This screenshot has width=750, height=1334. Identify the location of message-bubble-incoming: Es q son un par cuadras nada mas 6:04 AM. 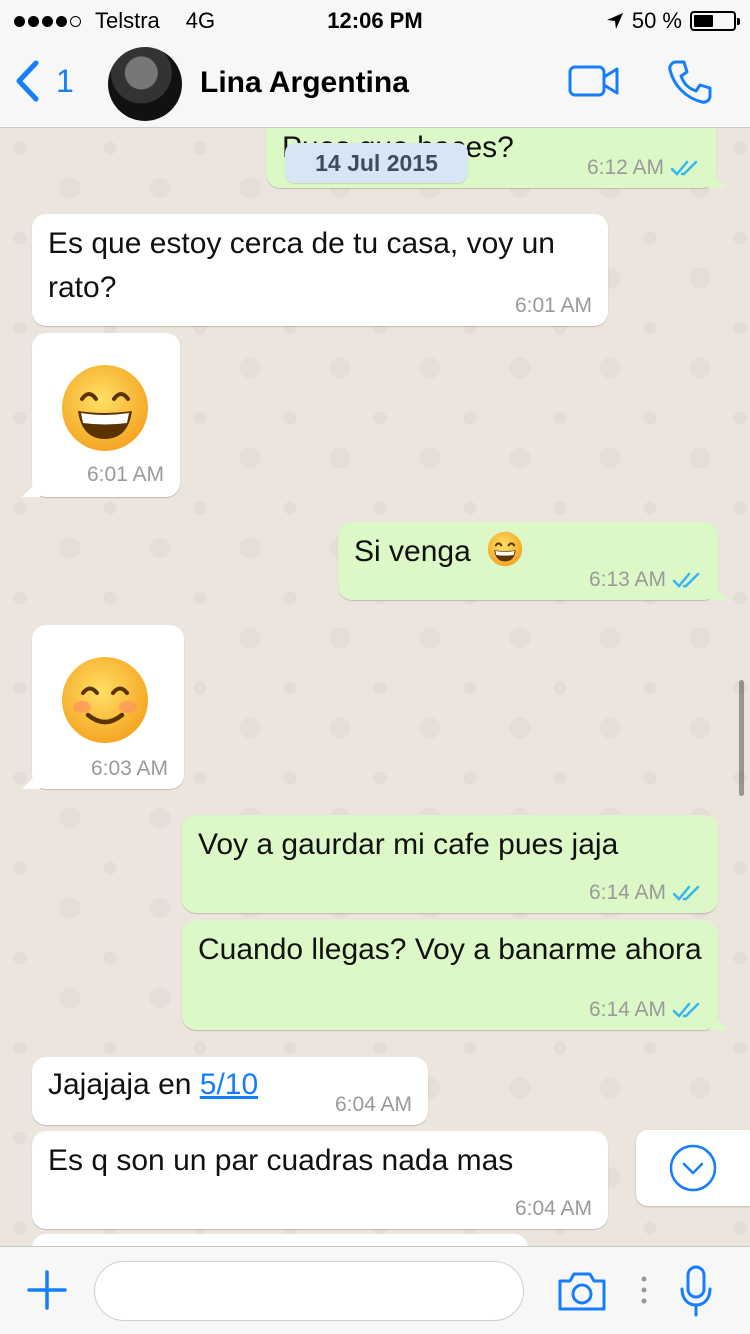
(320, 1180).